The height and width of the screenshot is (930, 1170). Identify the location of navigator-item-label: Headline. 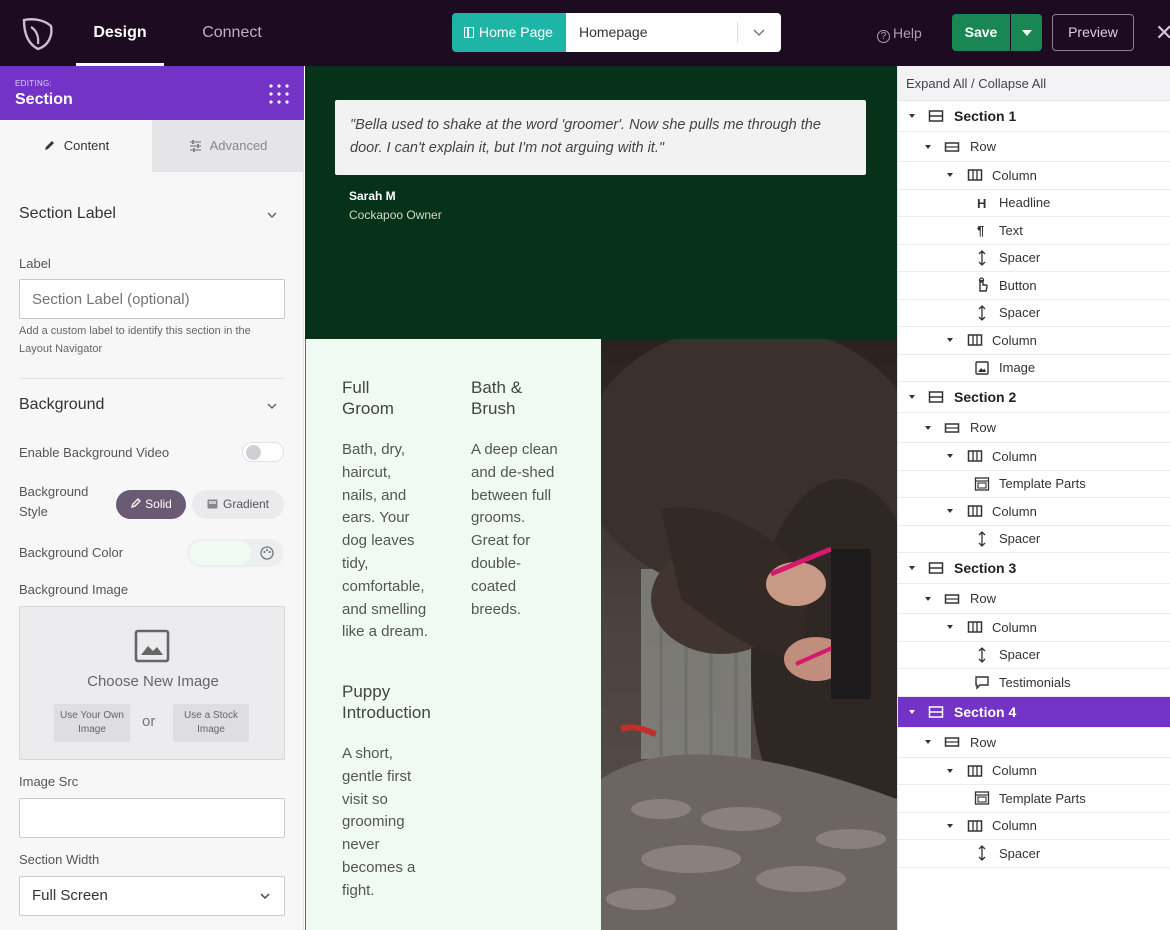
(1025, 203).